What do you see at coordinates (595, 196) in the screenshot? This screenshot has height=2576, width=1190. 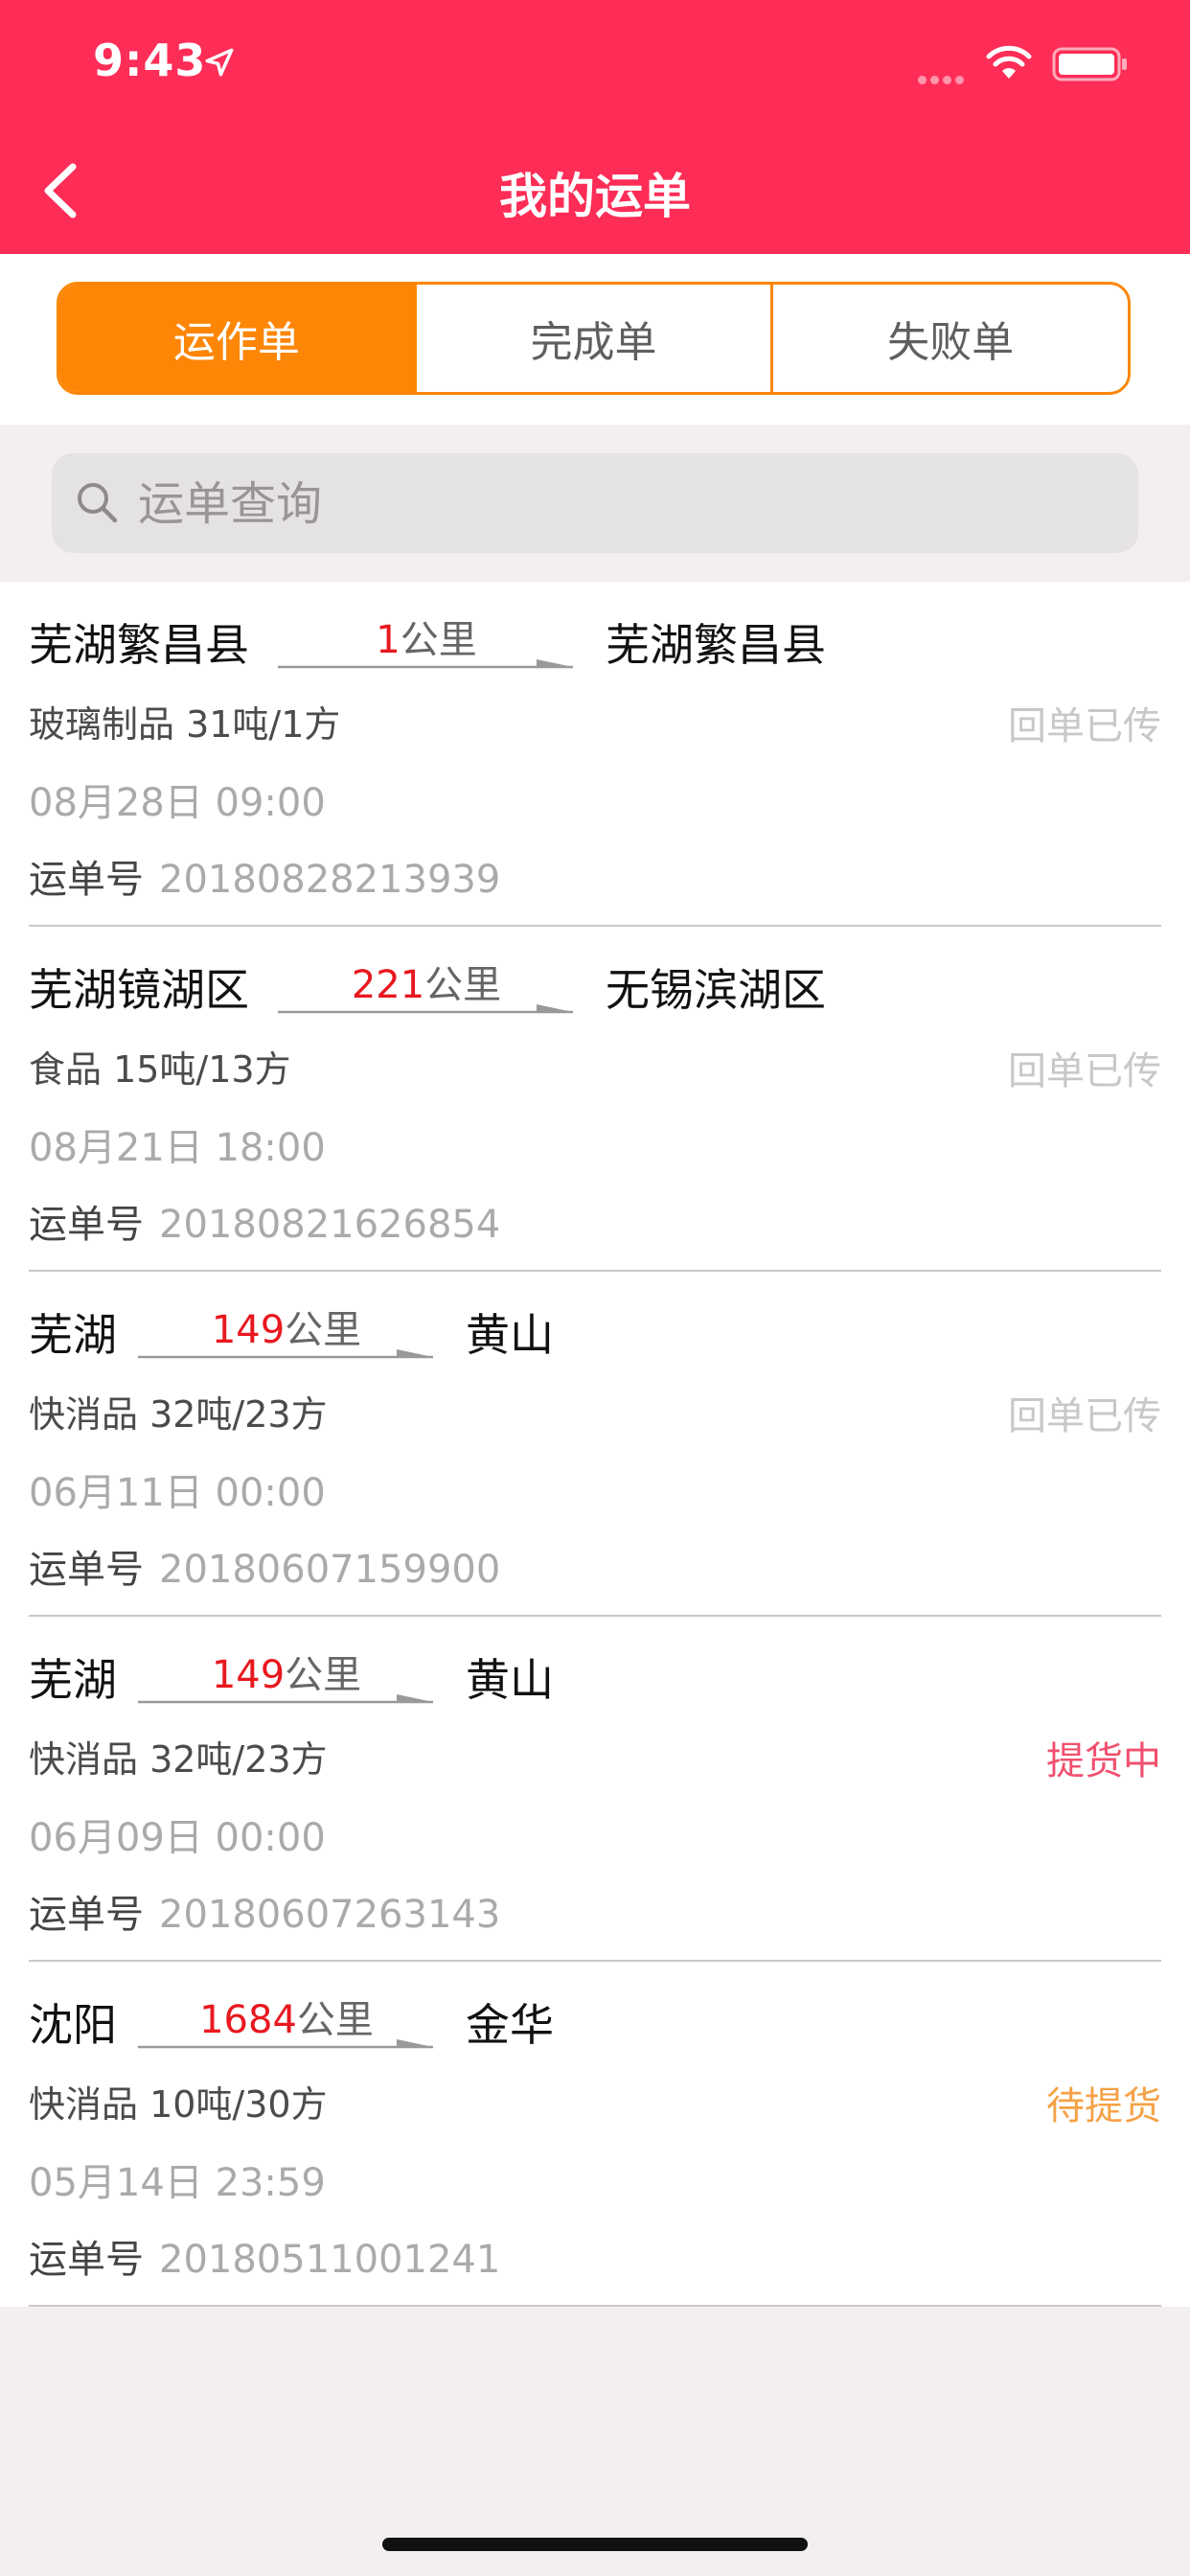 I see `page-title: 我的运单` at bounding box center [595, 196].